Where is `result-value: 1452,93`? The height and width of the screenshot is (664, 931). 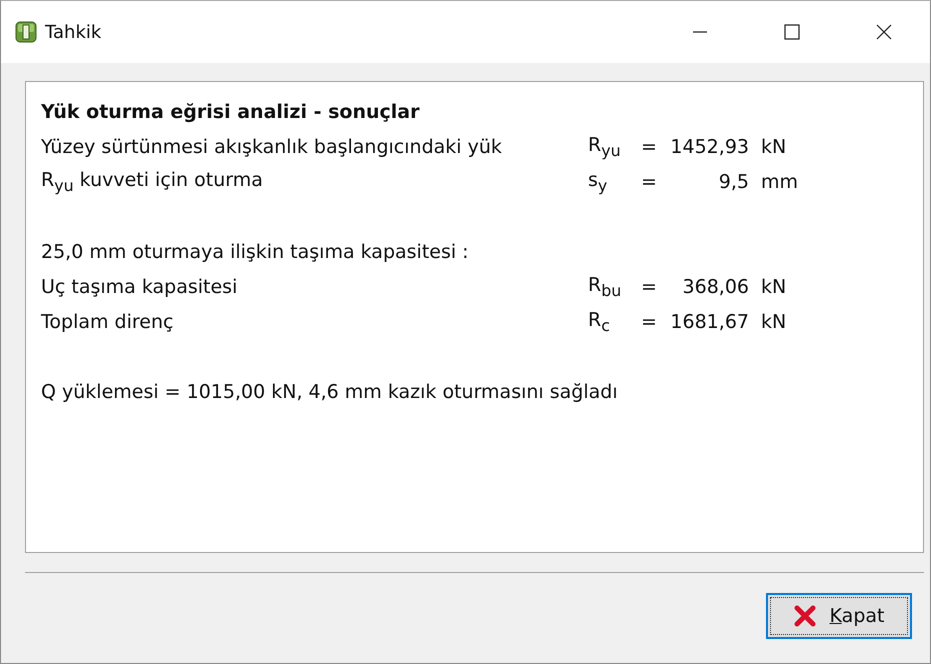
result-value: 1452,93 is located at coordinates (709, 147).